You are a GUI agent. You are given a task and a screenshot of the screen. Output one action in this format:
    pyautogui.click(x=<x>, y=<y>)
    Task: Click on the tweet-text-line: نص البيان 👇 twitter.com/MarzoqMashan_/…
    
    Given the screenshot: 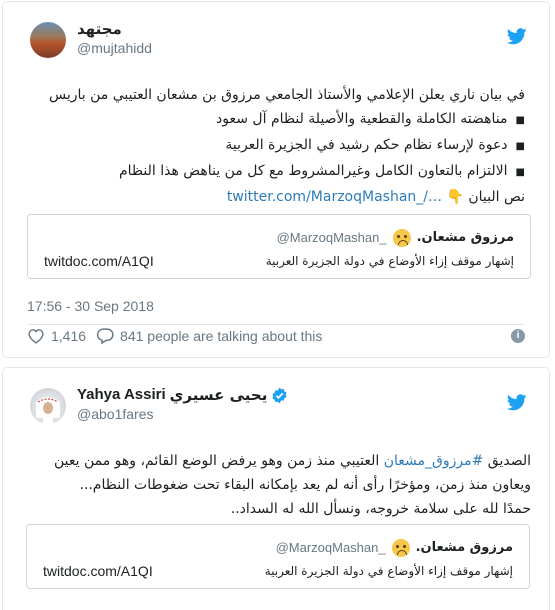 What is the action you would take?
    pyautogui.click(x=275, y=197)
    